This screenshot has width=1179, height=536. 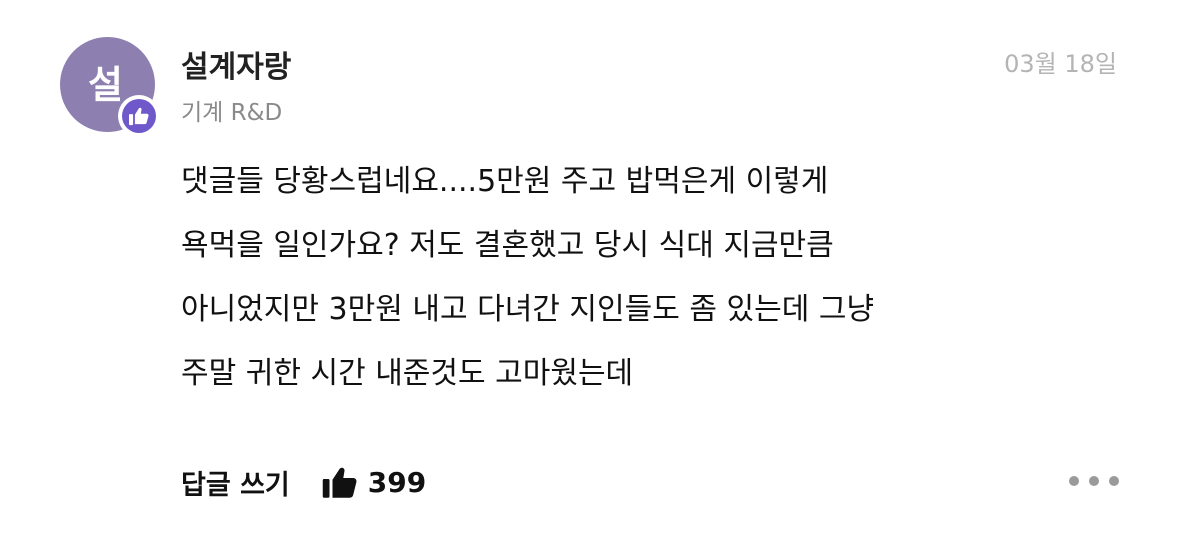 I want to click on avatar-initial: 설, so click(x=105, y=85).